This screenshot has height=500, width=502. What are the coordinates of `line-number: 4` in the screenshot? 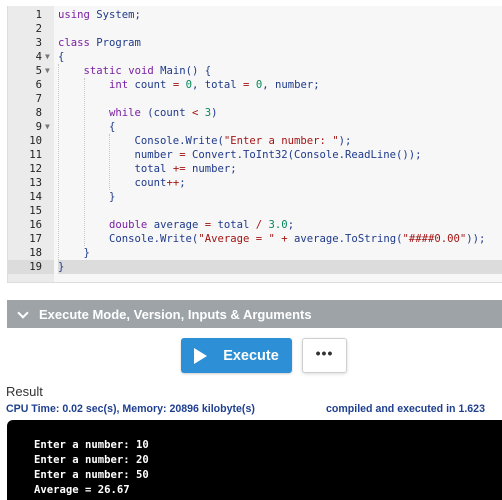 It's located at (38, 57).